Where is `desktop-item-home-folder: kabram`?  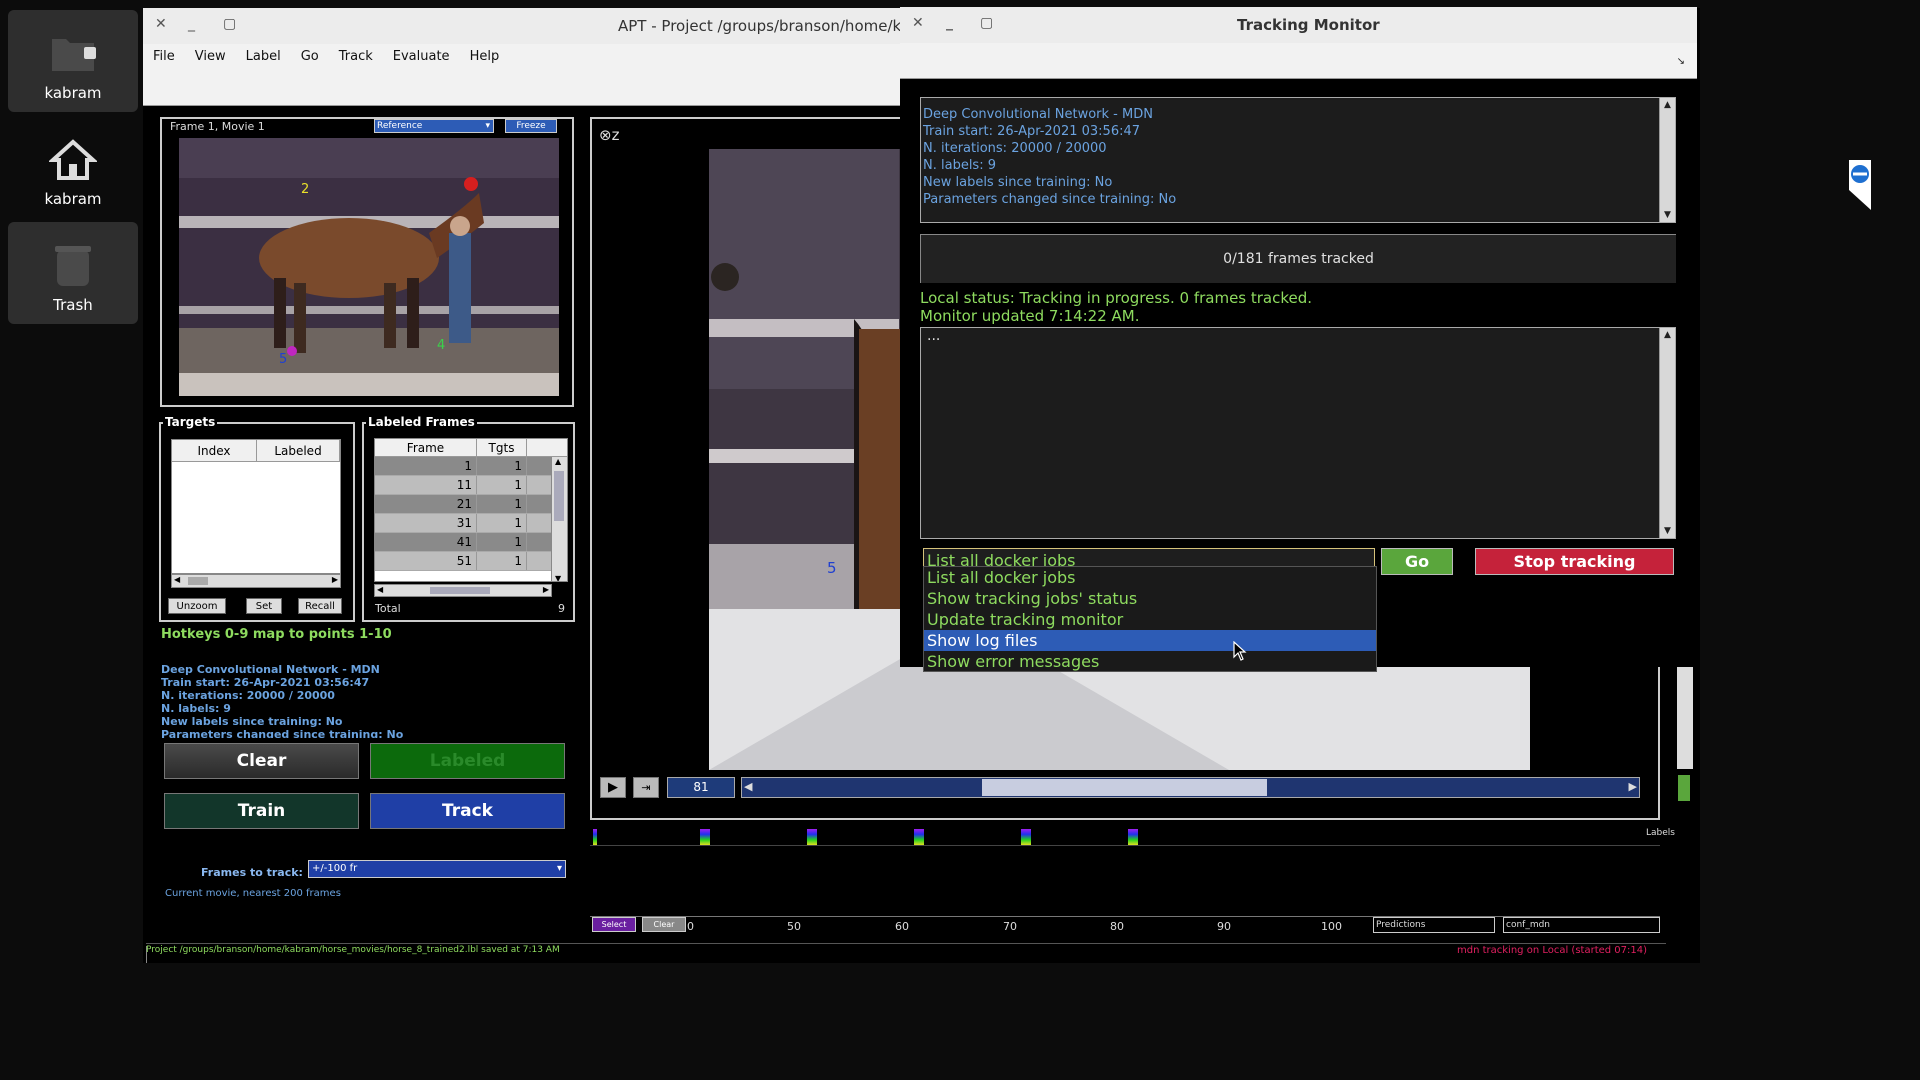
desktop-item-home-folder: kabram is located at coordinates (73, 61).